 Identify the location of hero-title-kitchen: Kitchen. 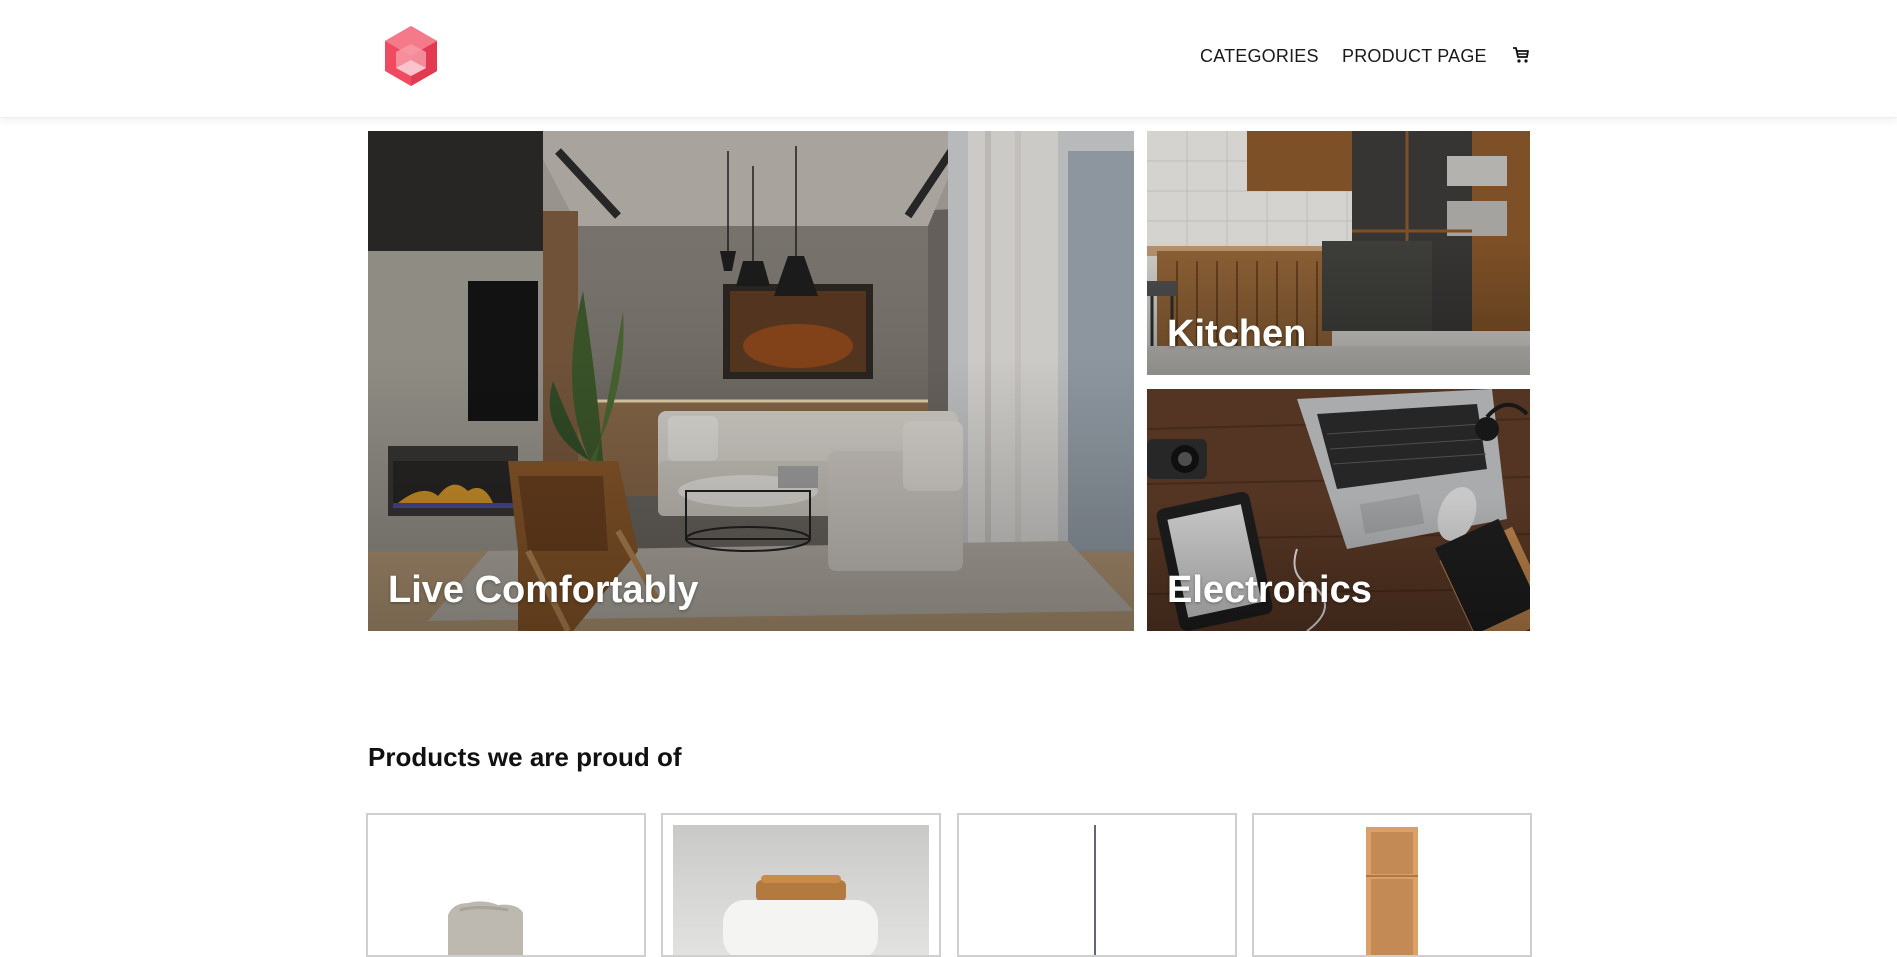
(1237, 334).